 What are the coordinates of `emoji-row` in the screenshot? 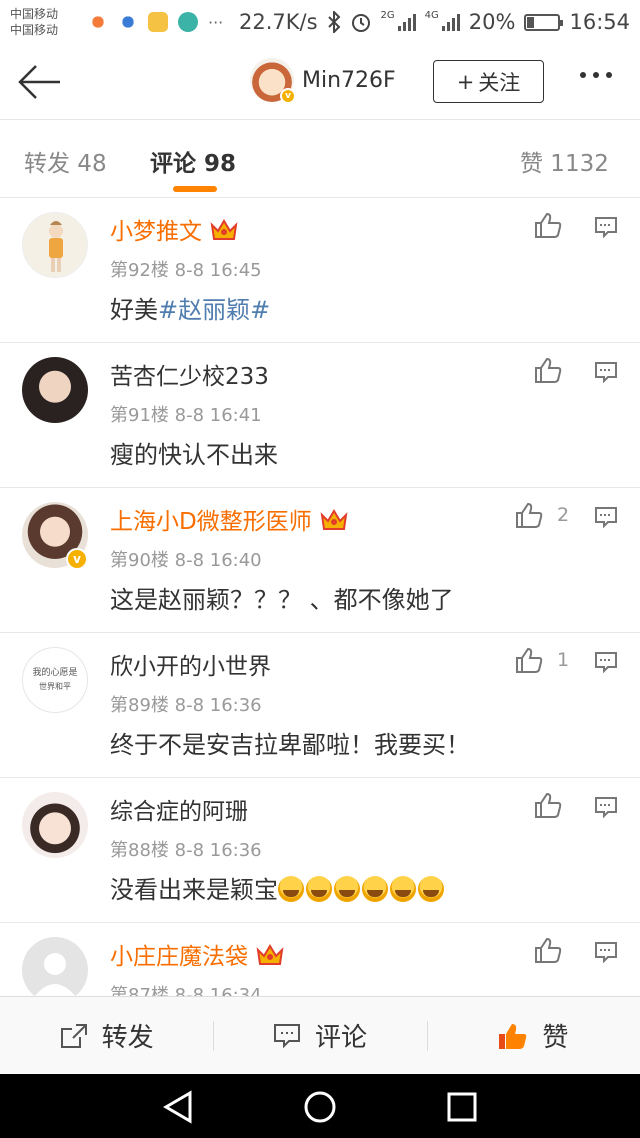 It's located at (362, 890).